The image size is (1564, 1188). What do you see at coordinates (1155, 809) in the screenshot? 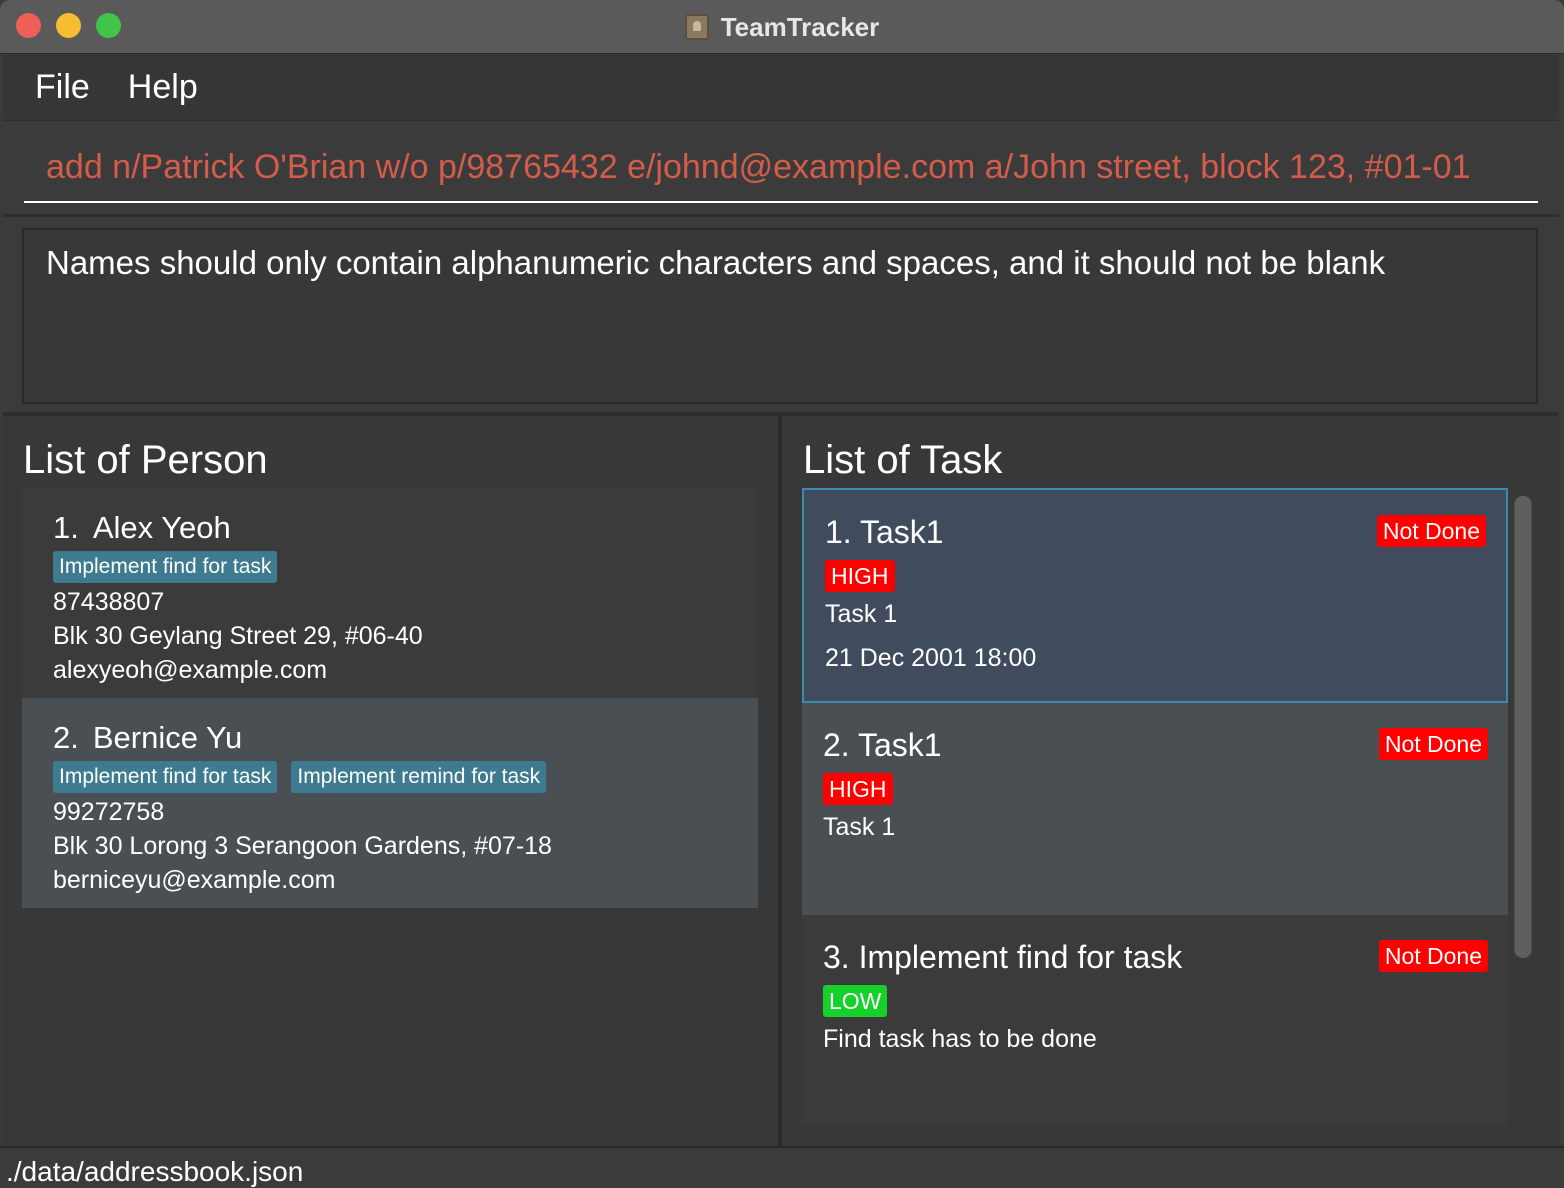
I see `task-card: 2. Task1 Not Done HIGH Task 1` at bounding box center [1155, 809].